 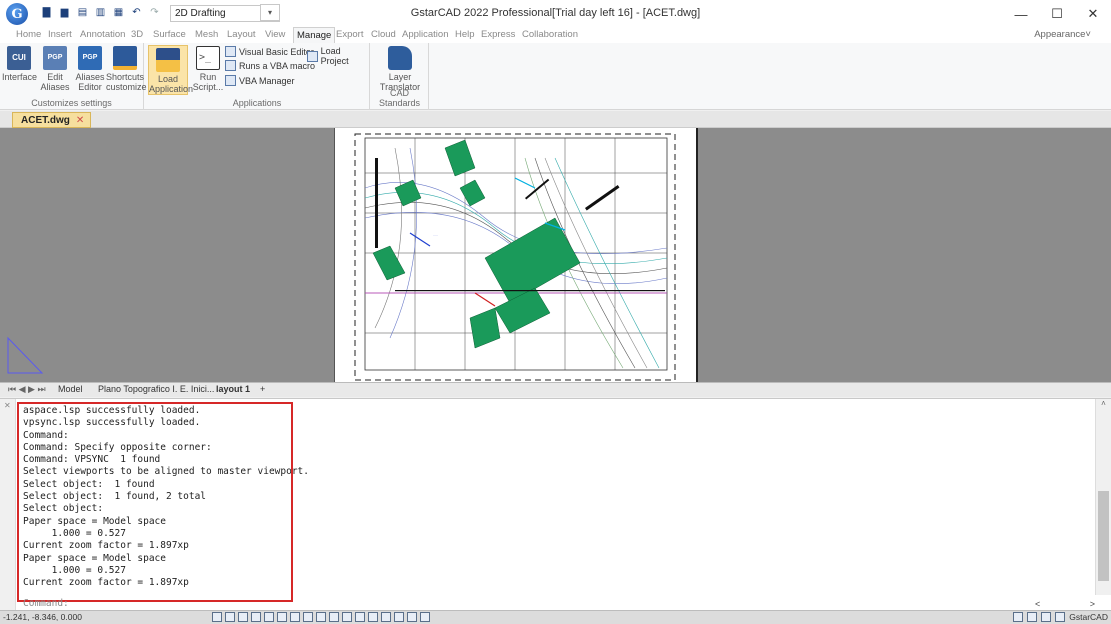 I want to click on command-line: Command: VPSYNC 1 found, so click(x=92, y=460).